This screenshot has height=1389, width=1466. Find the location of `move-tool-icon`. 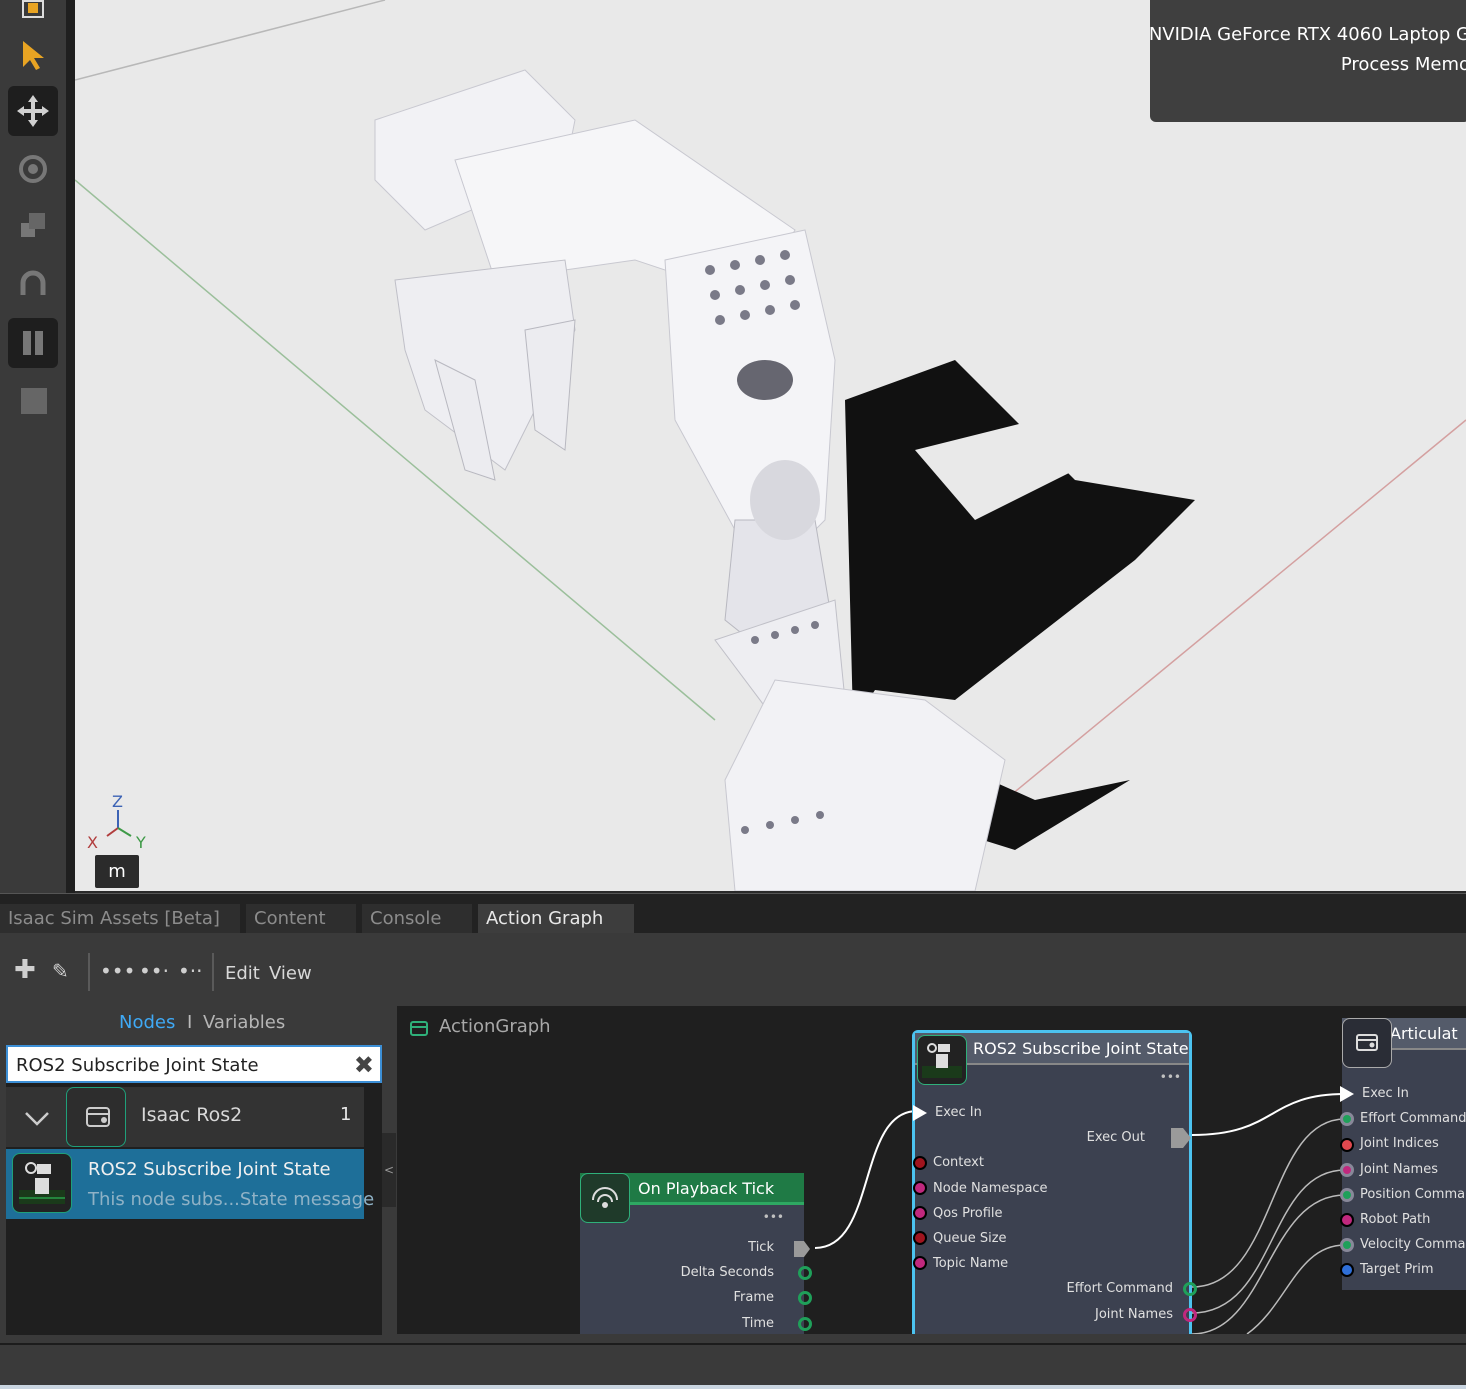

move-tool-icon is located at coordinates (33, 111).